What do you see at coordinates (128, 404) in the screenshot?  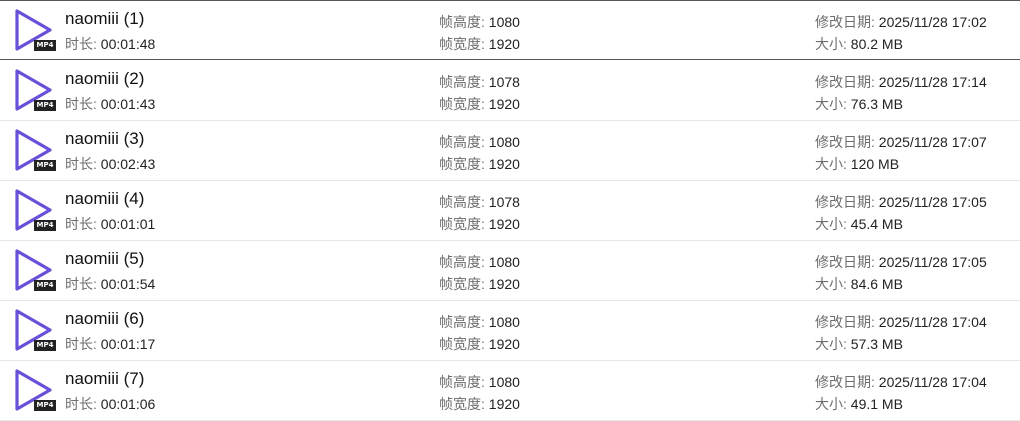 I see `duration-value: 00:01:06` at bounding box center [128, 404].